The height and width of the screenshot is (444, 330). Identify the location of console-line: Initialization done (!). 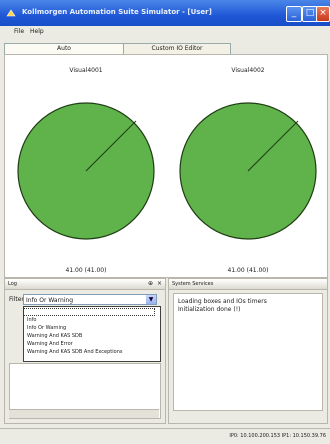
(209, 309).